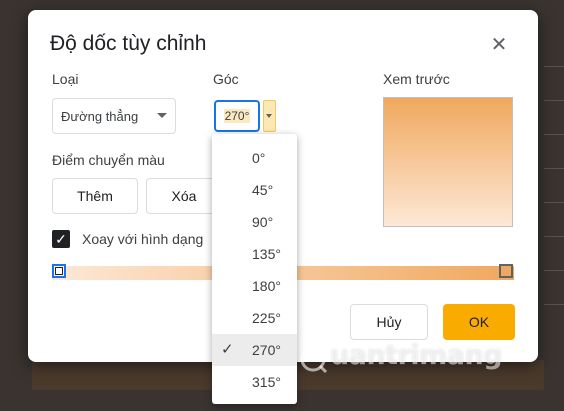 Image resolution: width=564 pixels, height=411 pixels. I want to click on angle-option-label: 90°, so click(263, 222).